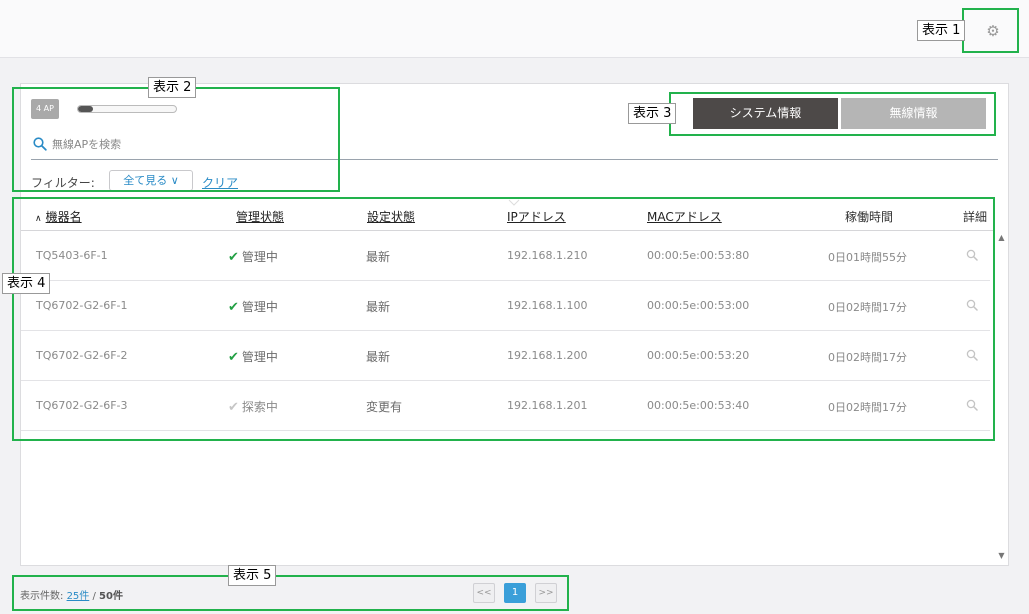 This screenshot has height=614, width=1029. What do you see at coordinates (192, 144) in the screenshot?
I see `search-input` at bounding box center [192, 144].